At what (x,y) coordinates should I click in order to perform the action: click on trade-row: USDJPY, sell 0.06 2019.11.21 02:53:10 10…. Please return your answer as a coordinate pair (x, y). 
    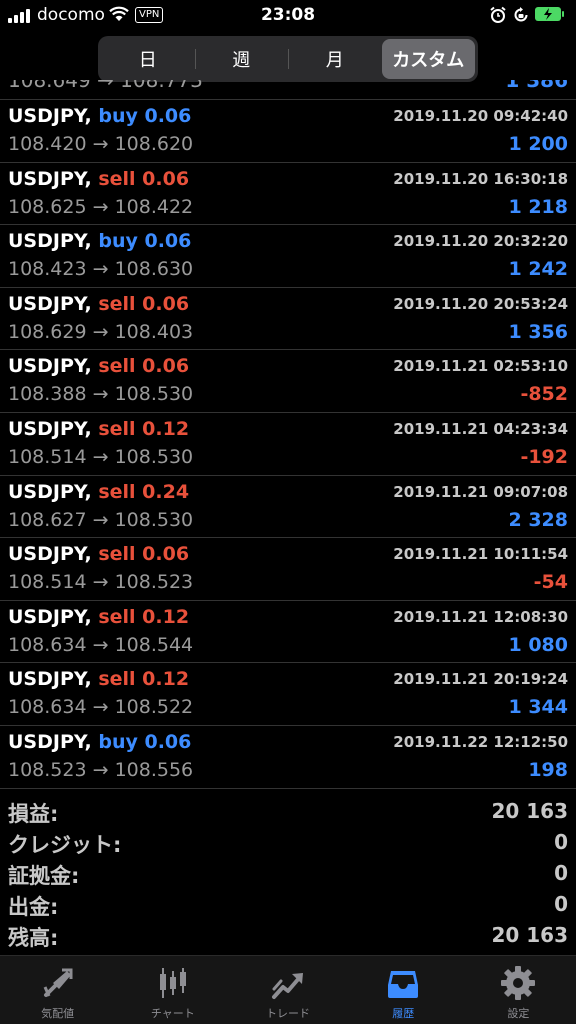
    Looking at the image, I should click on (288, 381).